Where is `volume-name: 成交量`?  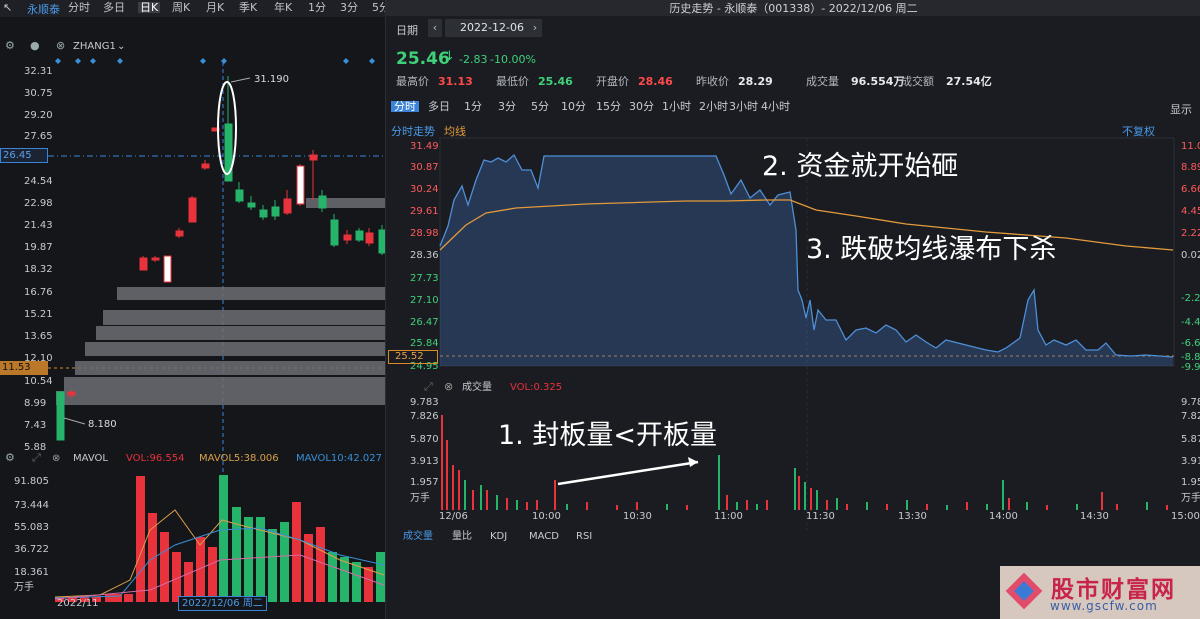
volume-name: 成交量 is located at coordinates (477, 387).